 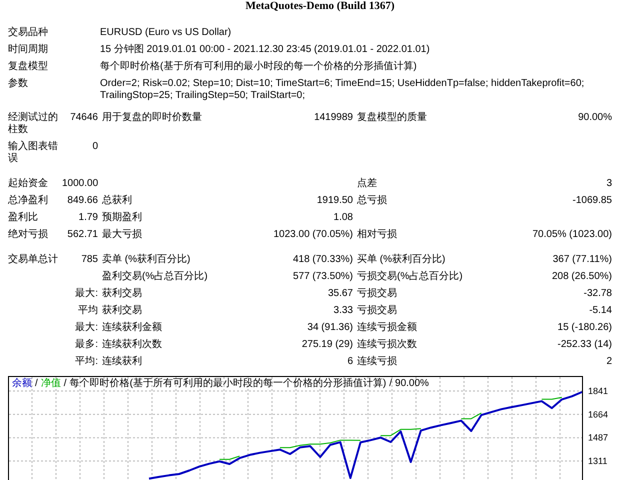 I want to click on table-cell-text: 208 (26.50%), so click(x=581, y=277).